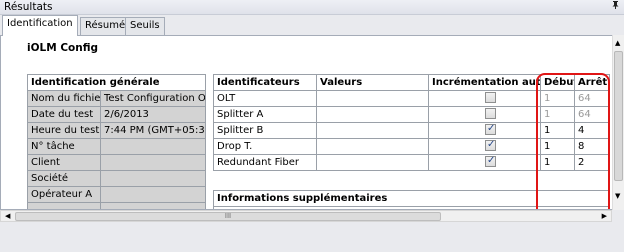 The height and width of the screenshot is (252, 624). Describe the element at coordinates (153, 98) in the screenshot. I see `file-name-value: Test Configuration O` at that location.